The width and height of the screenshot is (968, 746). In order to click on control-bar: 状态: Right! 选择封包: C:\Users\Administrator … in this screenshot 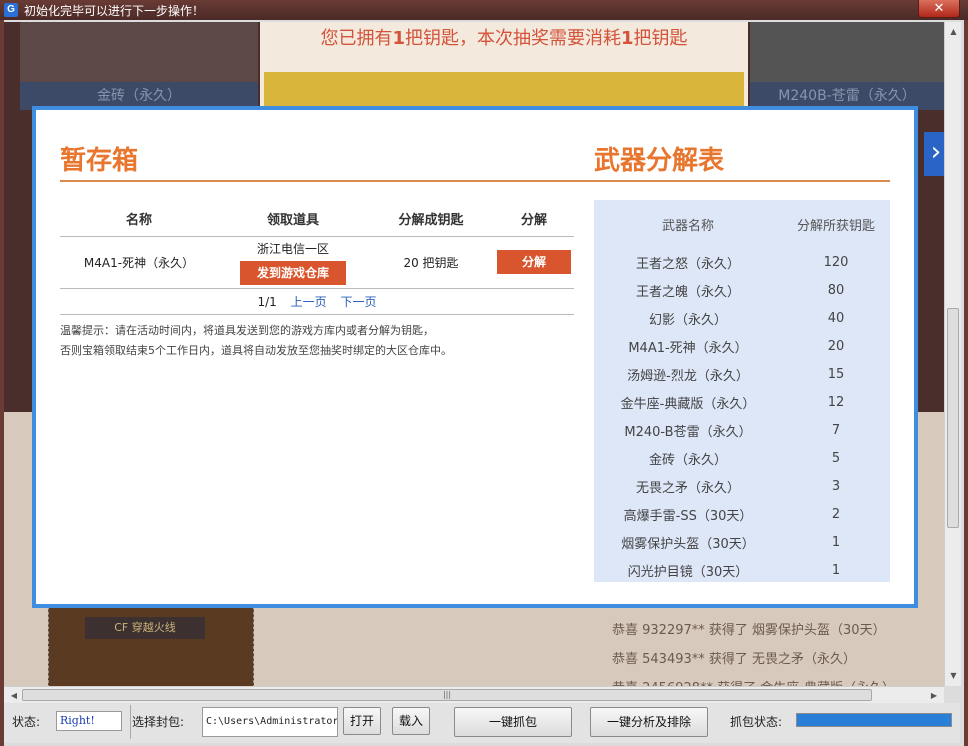, I will do `click(482, 723)`.